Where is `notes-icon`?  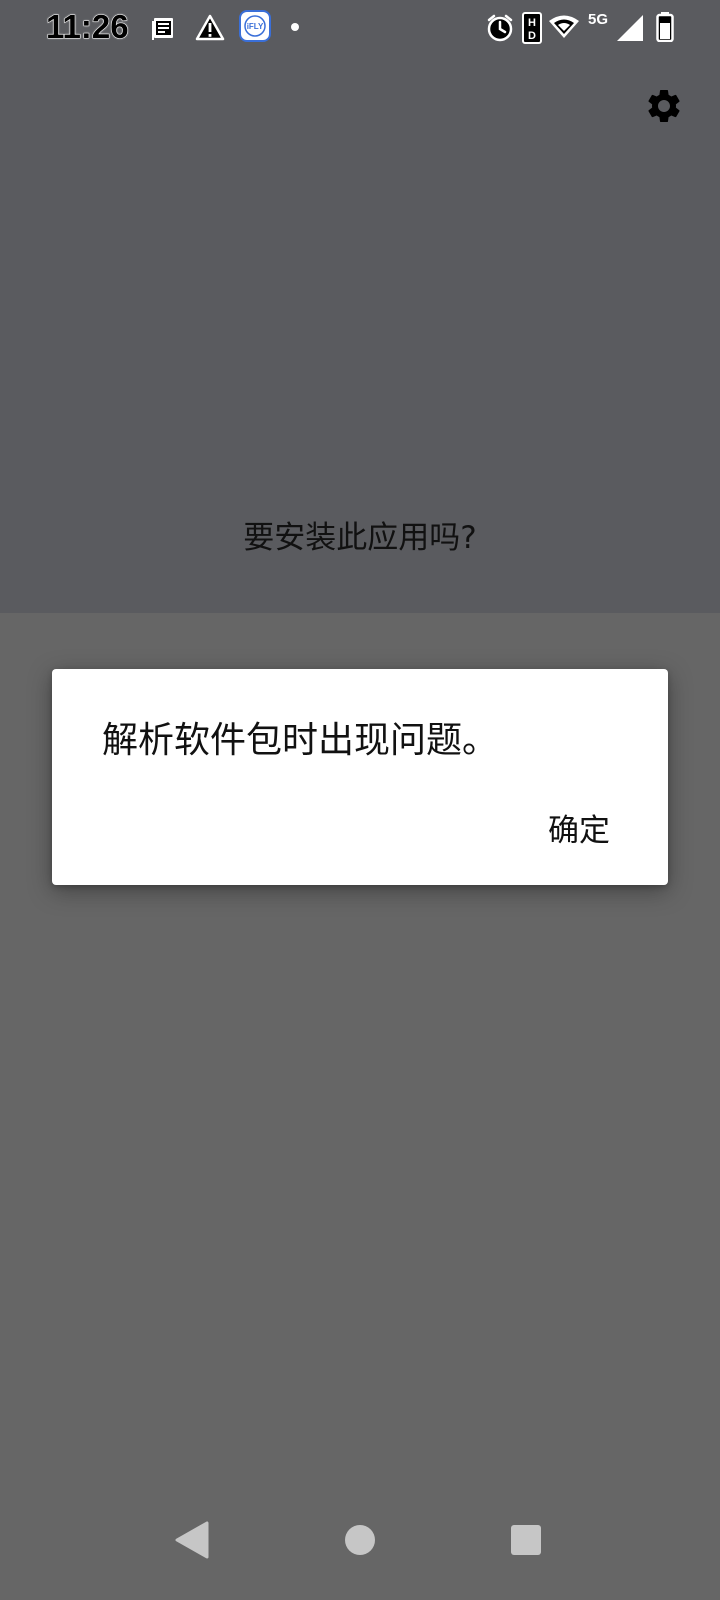
notes-icon is located at coordinates (162, 29).